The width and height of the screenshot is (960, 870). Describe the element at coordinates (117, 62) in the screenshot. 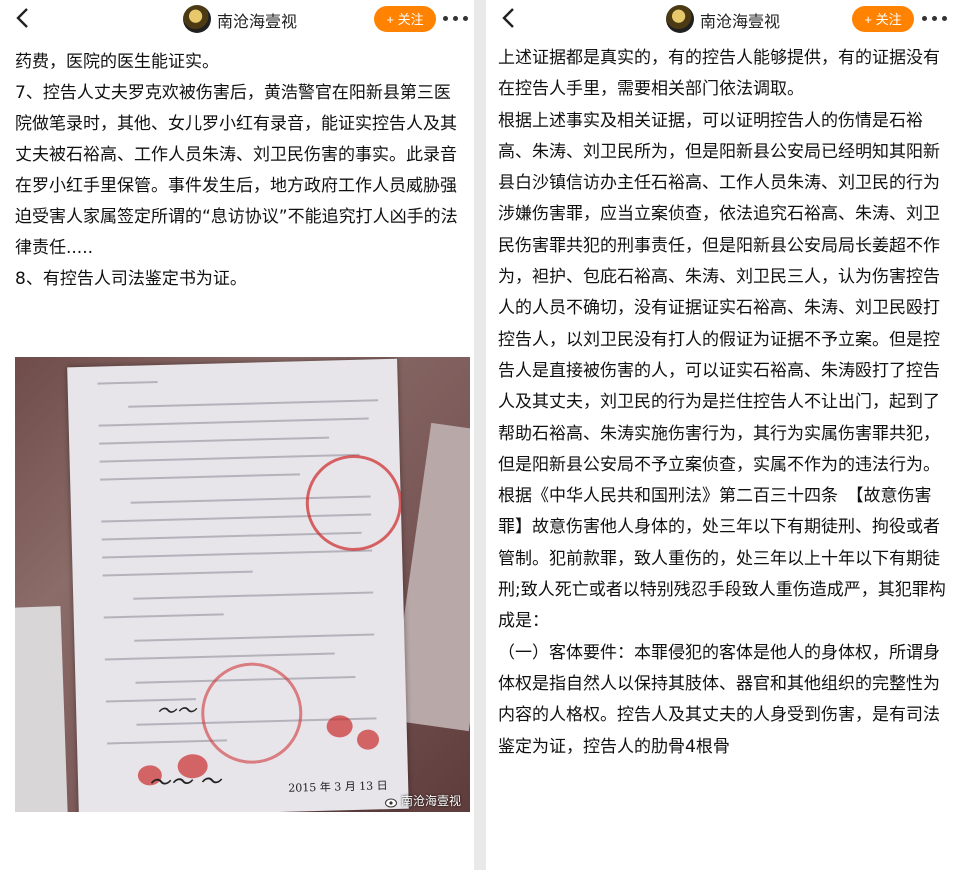

I see `paragraph: 药费，医院的医生能证实。` at that location.